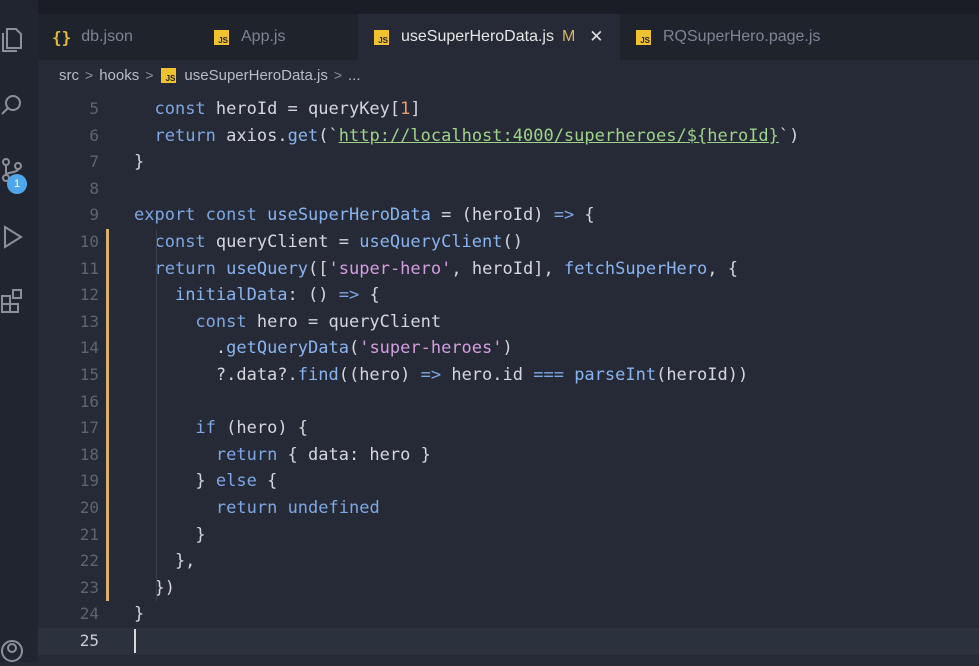 This screenshot has height=666, width=979. Describe the element at coordinates (568, 36) in the screenshot. I see `modified-indicator: M` at that location.